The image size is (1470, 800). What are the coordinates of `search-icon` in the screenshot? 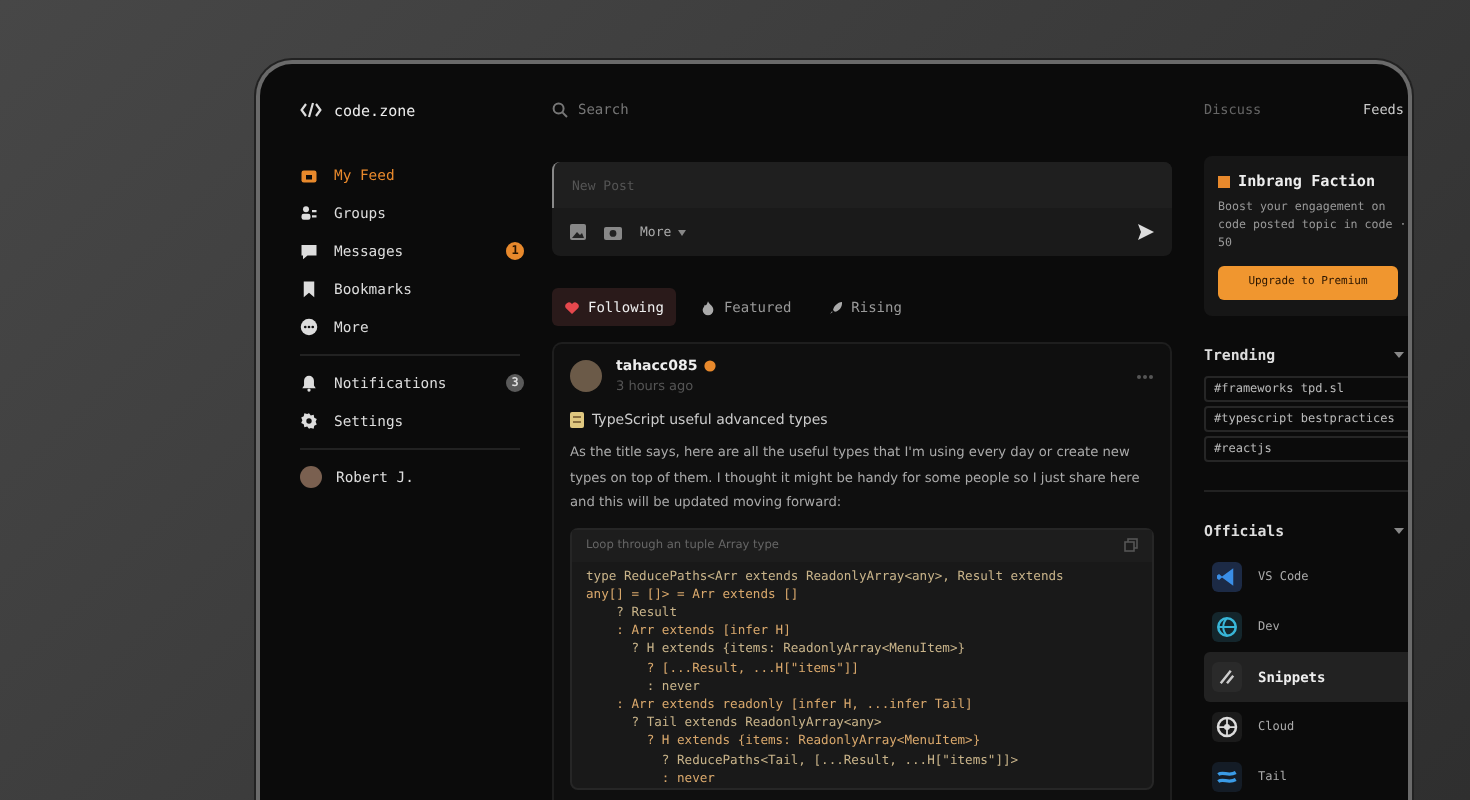 It's located at (560, 110).